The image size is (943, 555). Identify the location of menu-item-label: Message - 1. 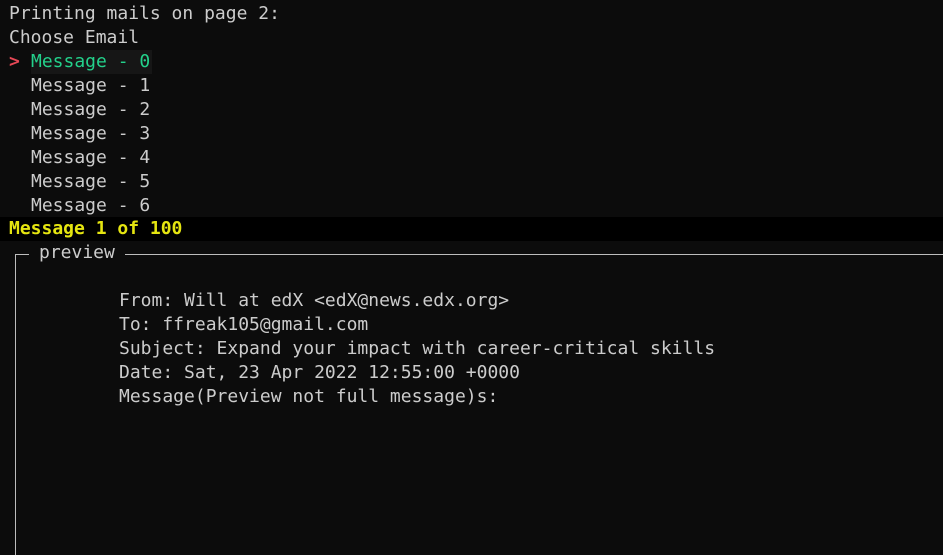
(91, 85).